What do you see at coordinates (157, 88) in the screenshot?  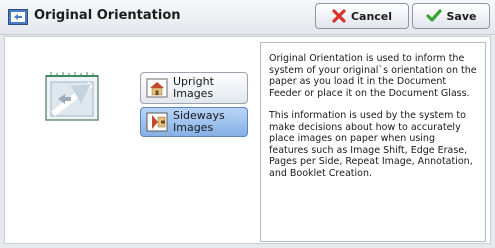 I see `upright-house-icon` at bounding box center [157, 88].